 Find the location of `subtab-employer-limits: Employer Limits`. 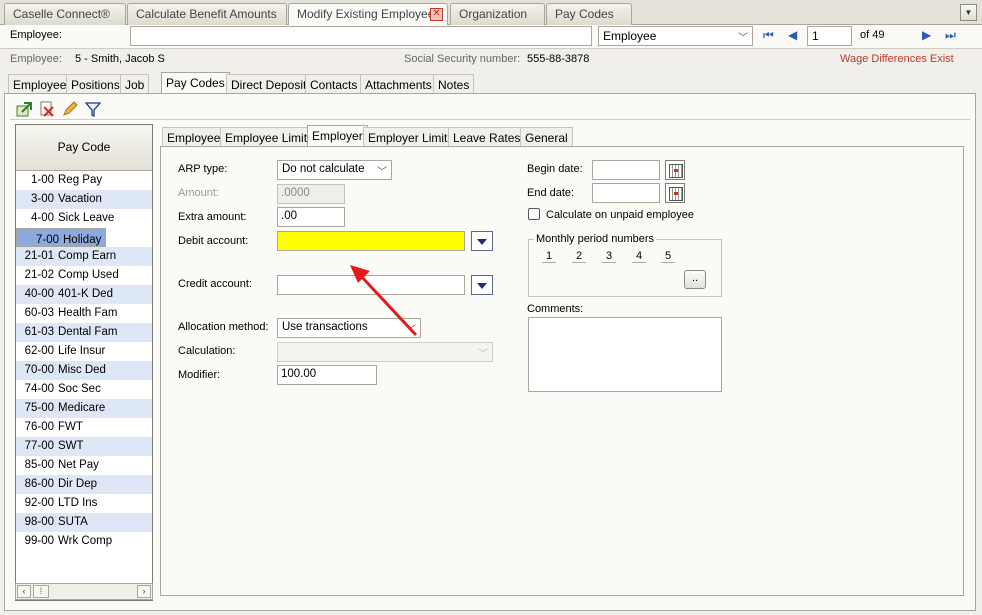

subtab-employer-limits: Employer Limits is located at coordinates (411, 137).